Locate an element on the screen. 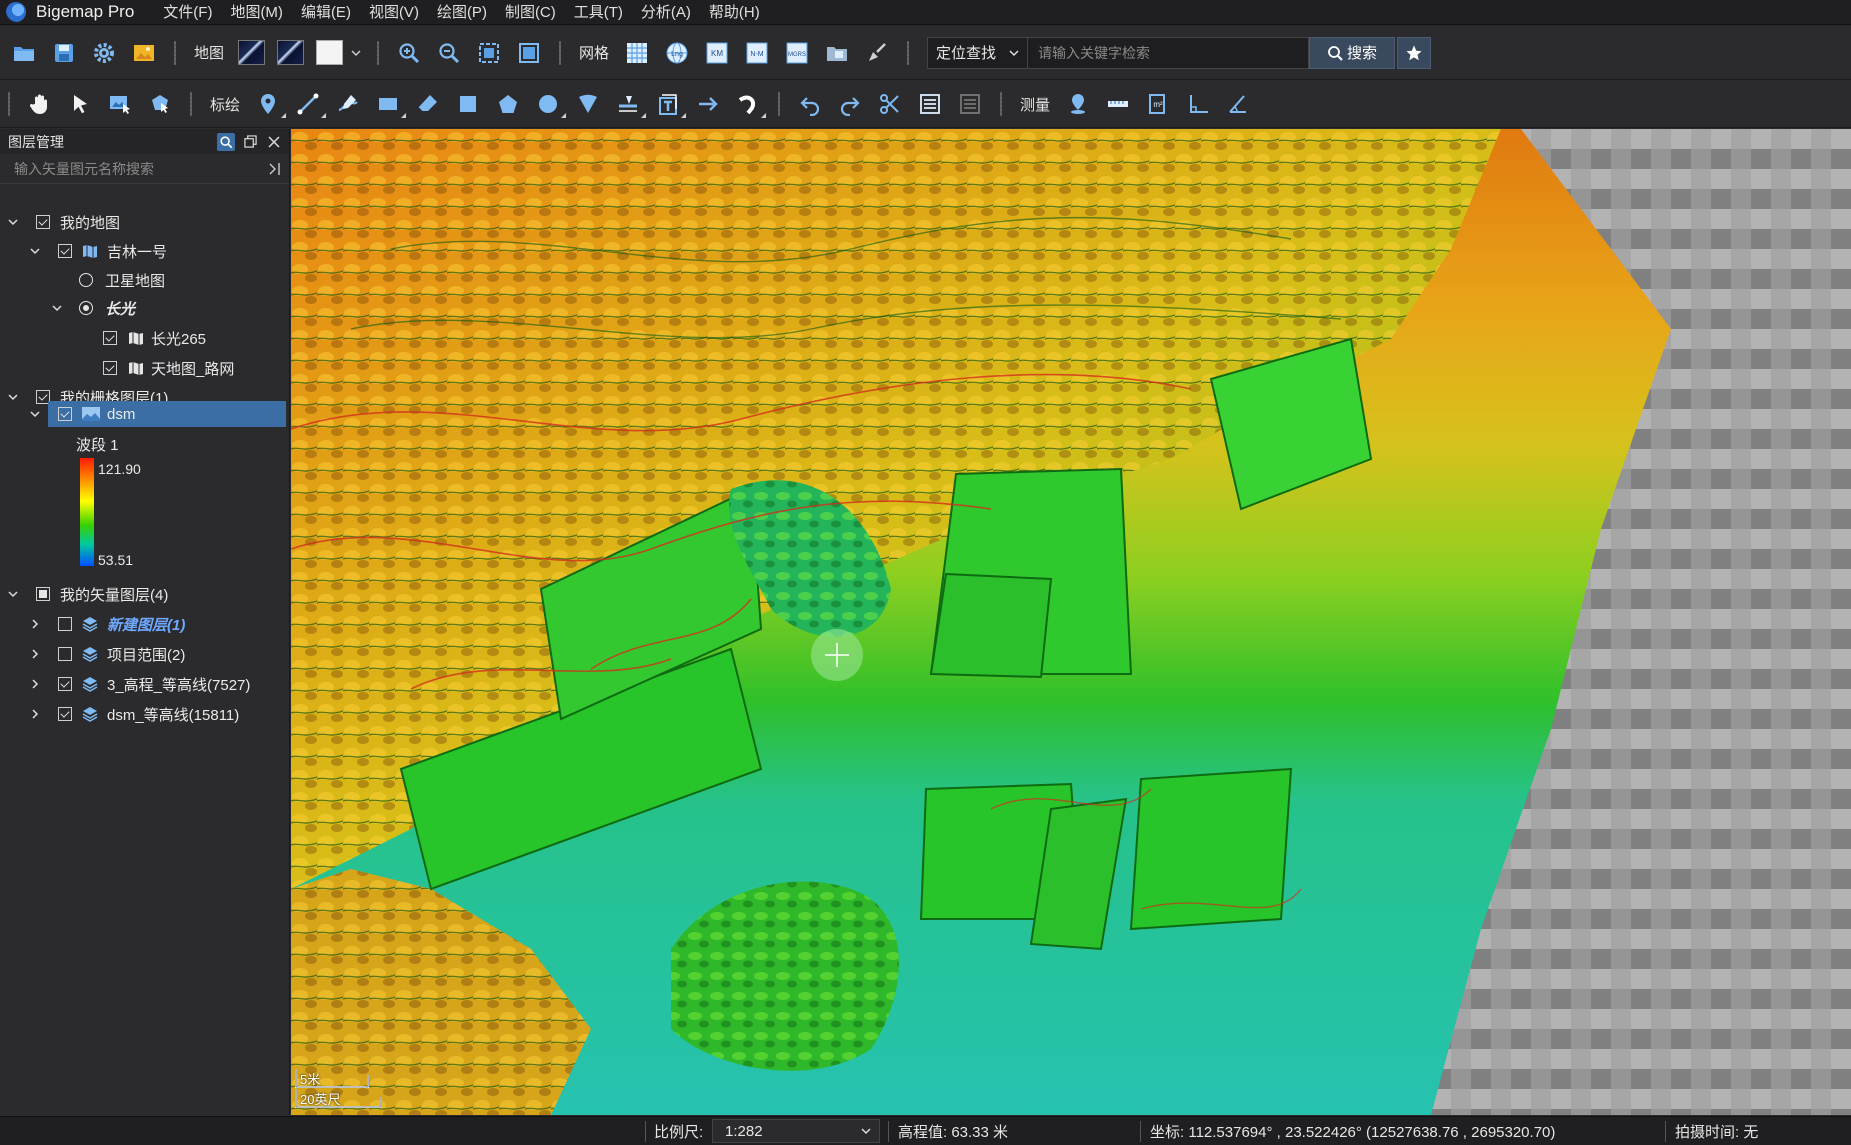  grid-km-button: KM is located at coordinates (717, 53).